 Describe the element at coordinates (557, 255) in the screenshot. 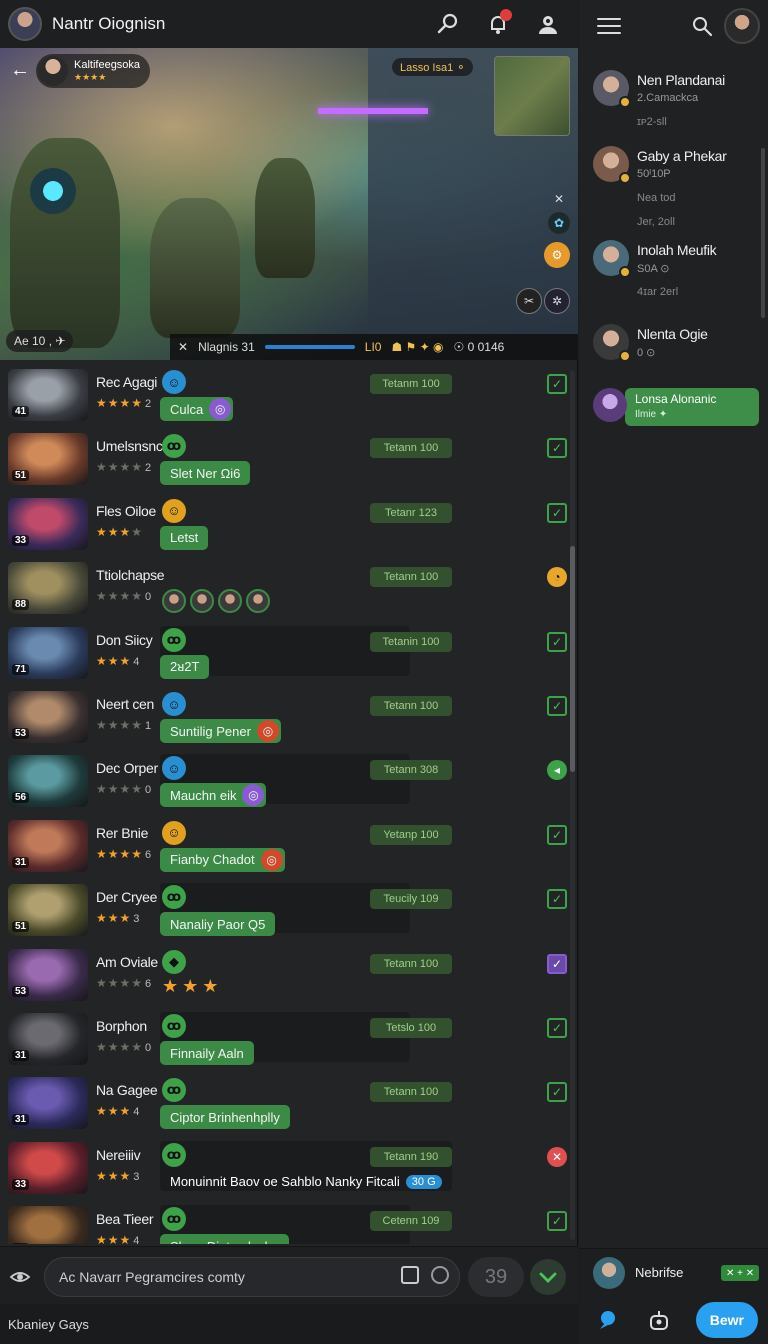

I see `settings-icon: ⚙` at that location.